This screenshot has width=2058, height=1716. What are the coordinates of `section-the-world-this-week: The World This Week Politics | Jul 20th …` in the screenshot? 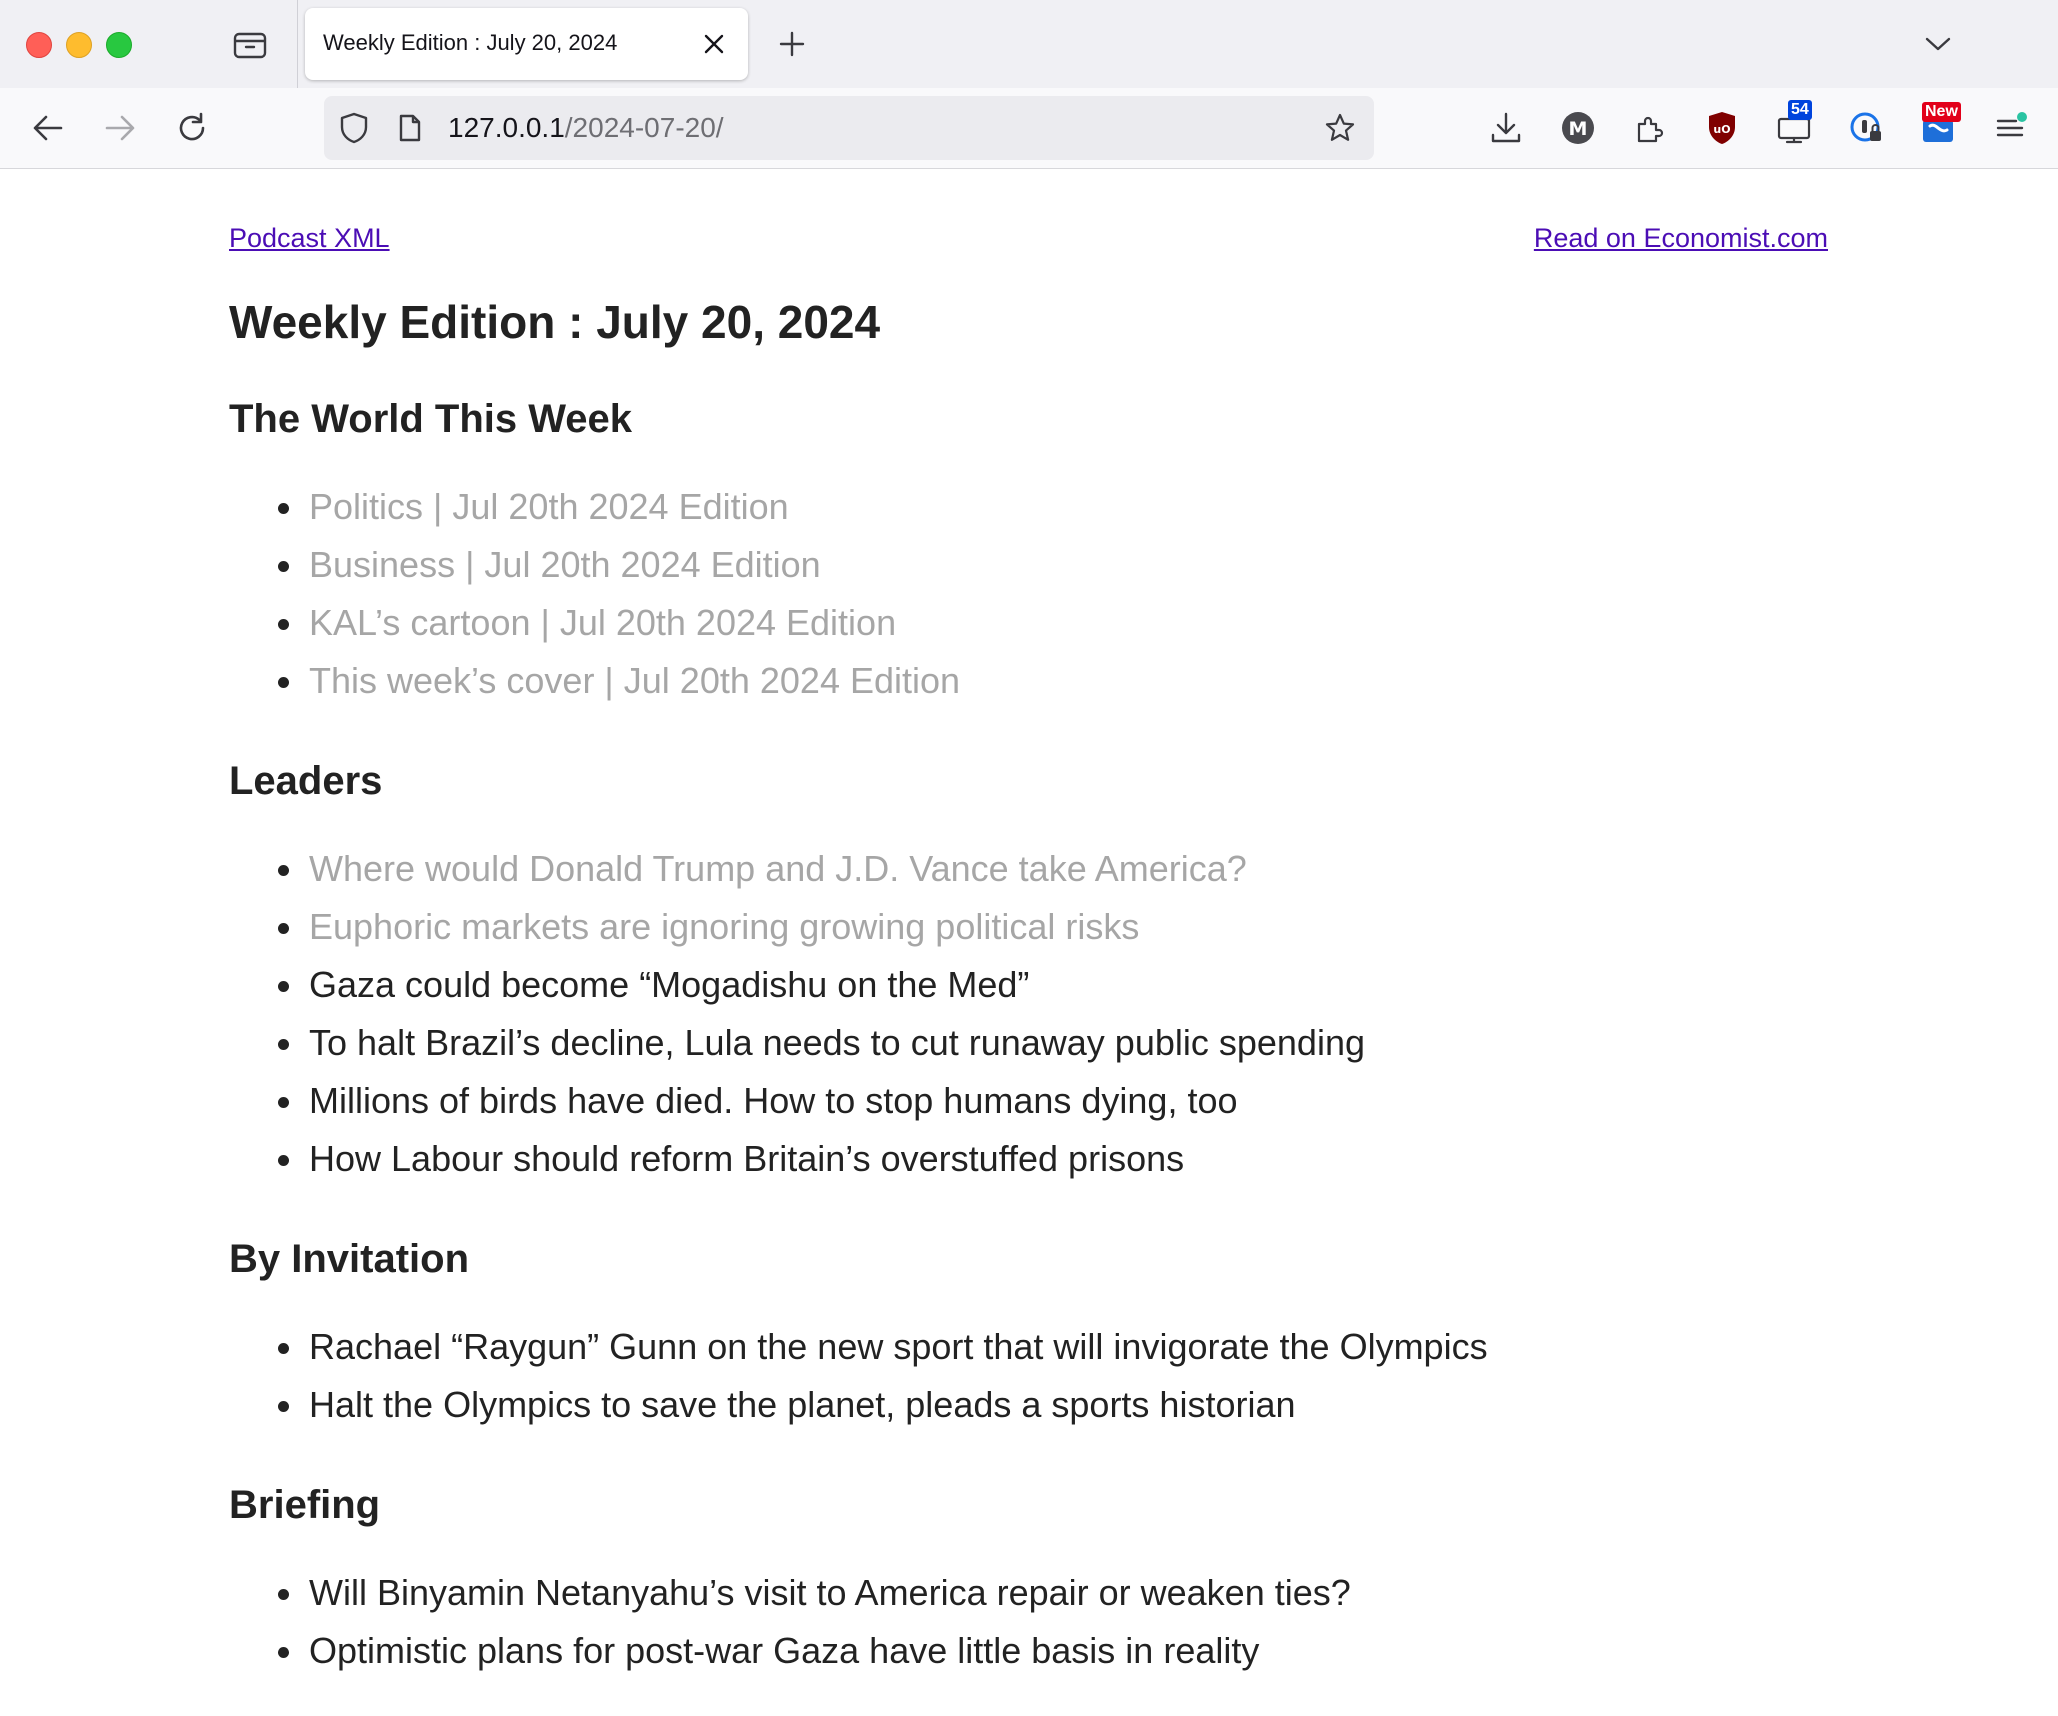 It's located at (1029, 552).